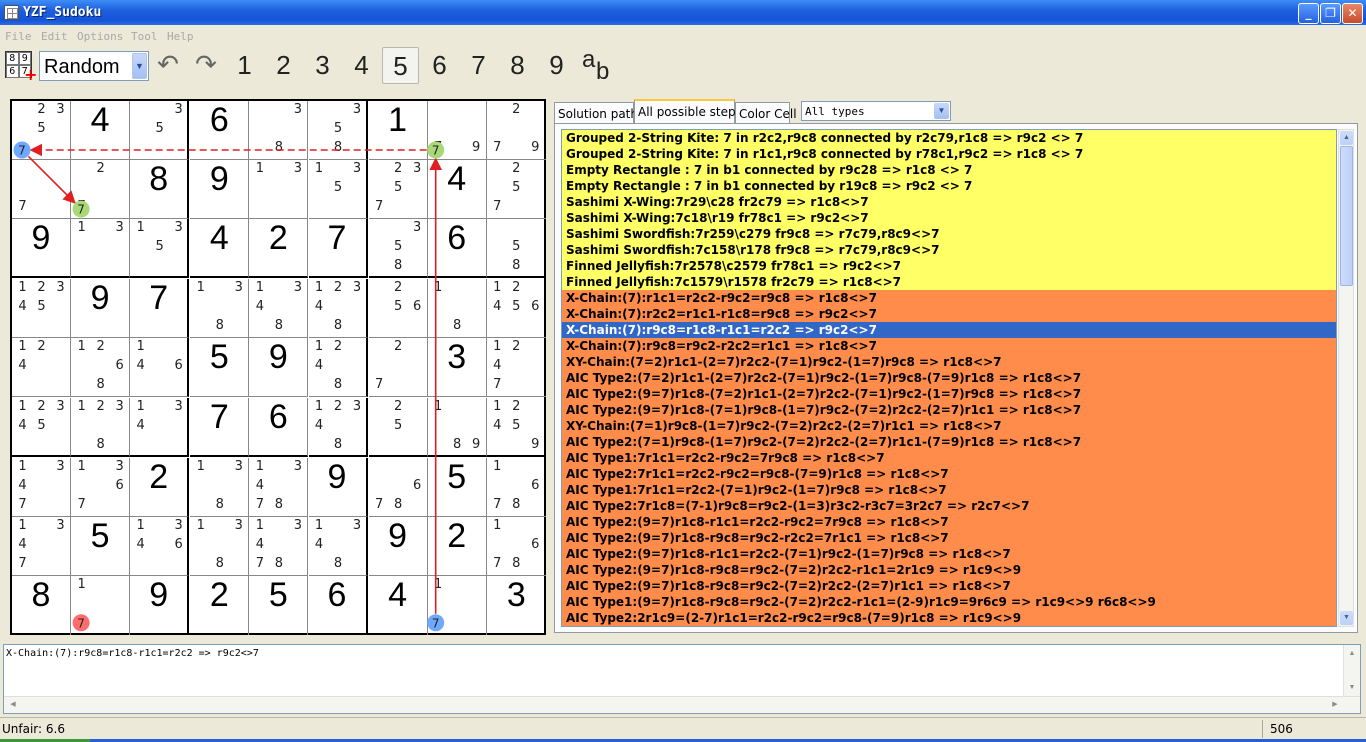  Describe the element at coordinates (1352, 13) in the screenshot. I see `close-button: ✕` at that location.